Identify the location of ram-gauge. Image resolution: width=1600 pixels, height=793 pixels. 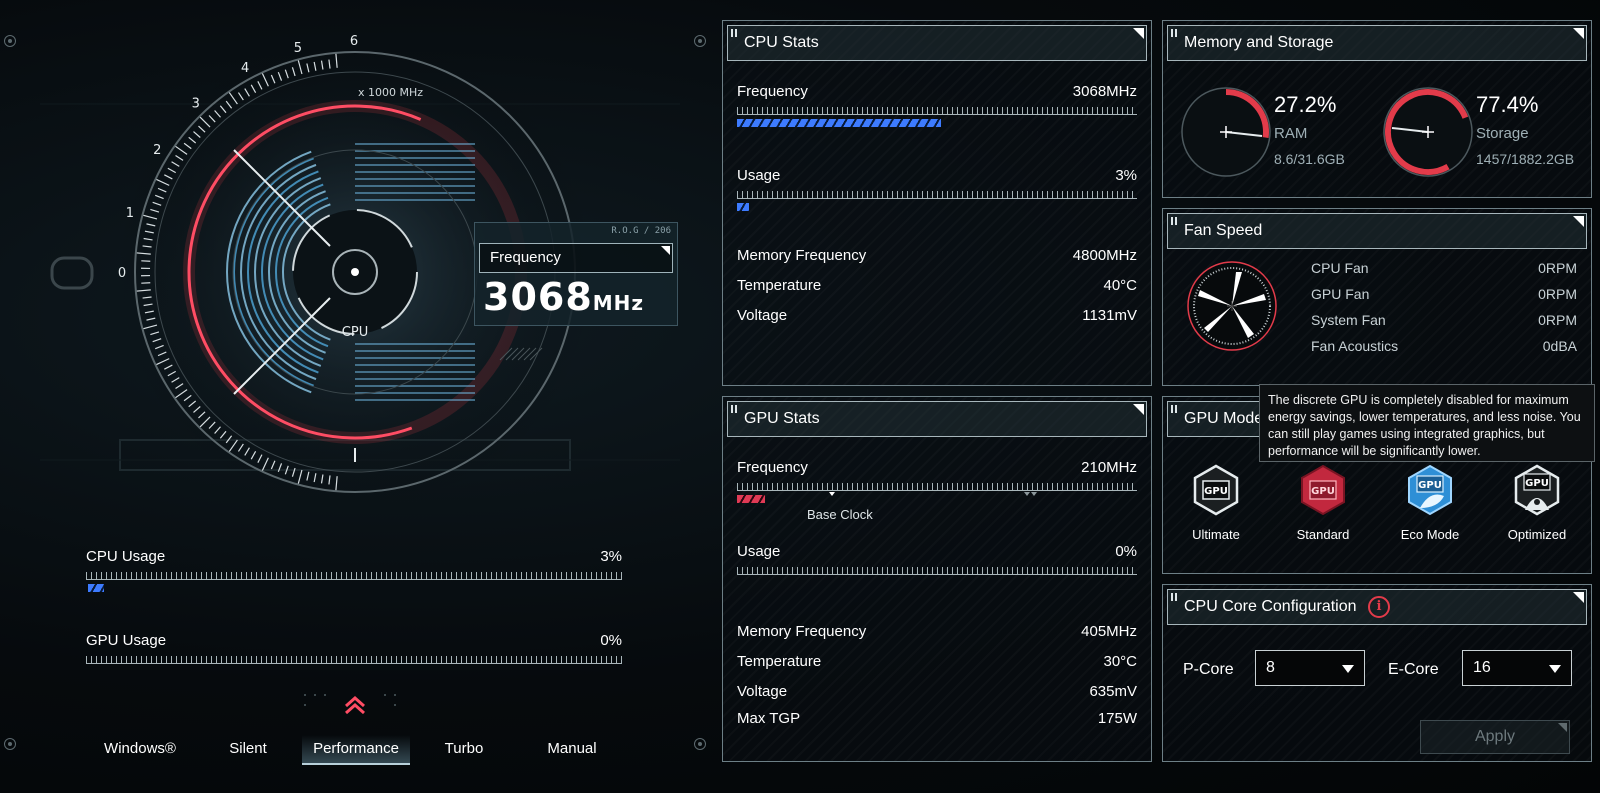
(1226, 132).